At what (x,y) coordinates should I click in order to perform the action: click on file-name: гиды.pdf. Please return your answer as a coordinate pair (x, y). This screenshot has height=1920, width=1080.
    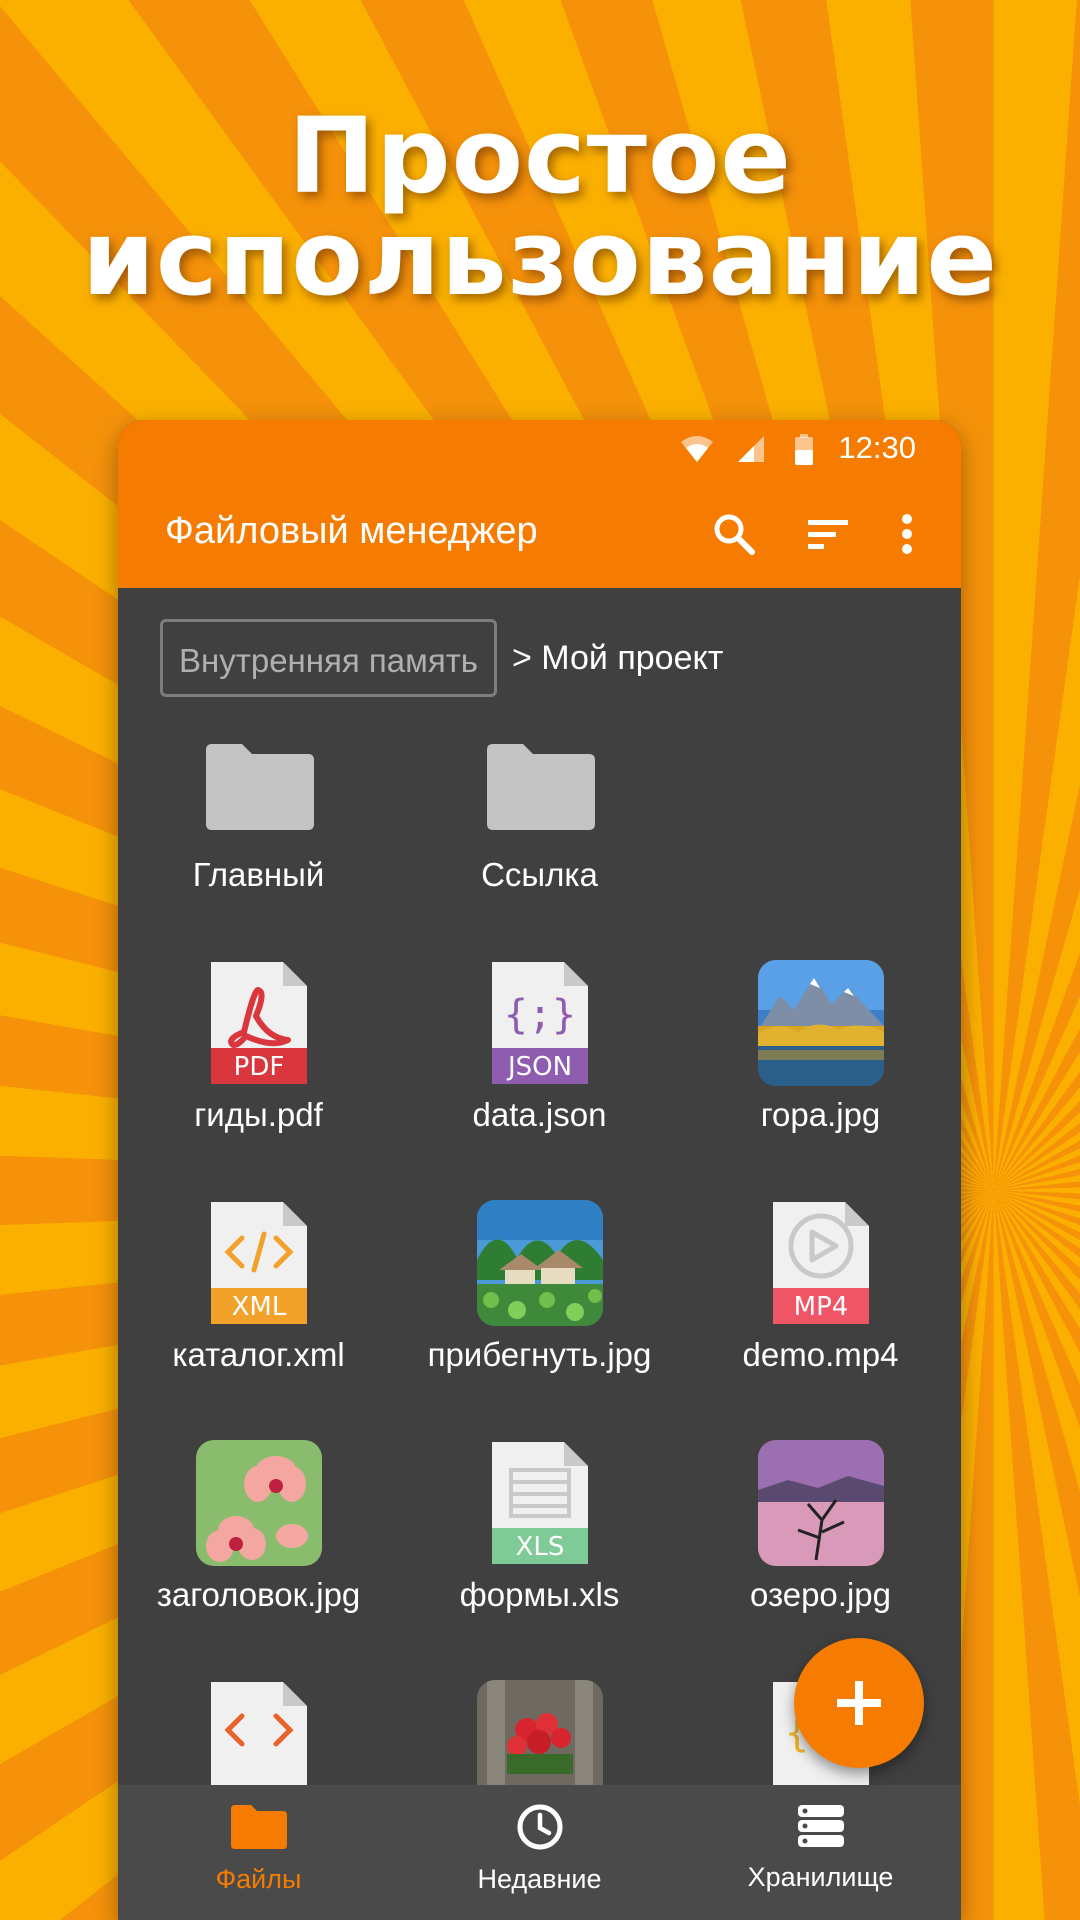
    Looking at the image, I should click on (258, 1114).